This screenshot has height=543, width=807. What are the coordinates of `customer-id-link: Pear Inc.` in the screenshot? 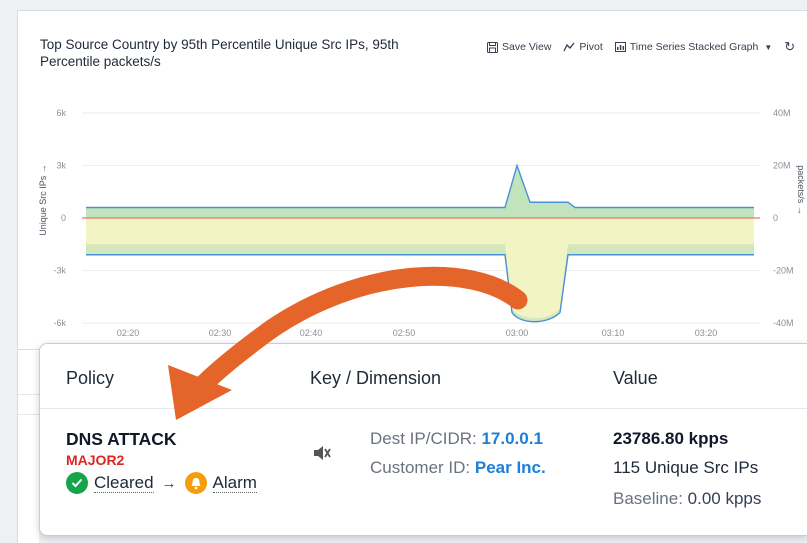 It's located at (510, 467).